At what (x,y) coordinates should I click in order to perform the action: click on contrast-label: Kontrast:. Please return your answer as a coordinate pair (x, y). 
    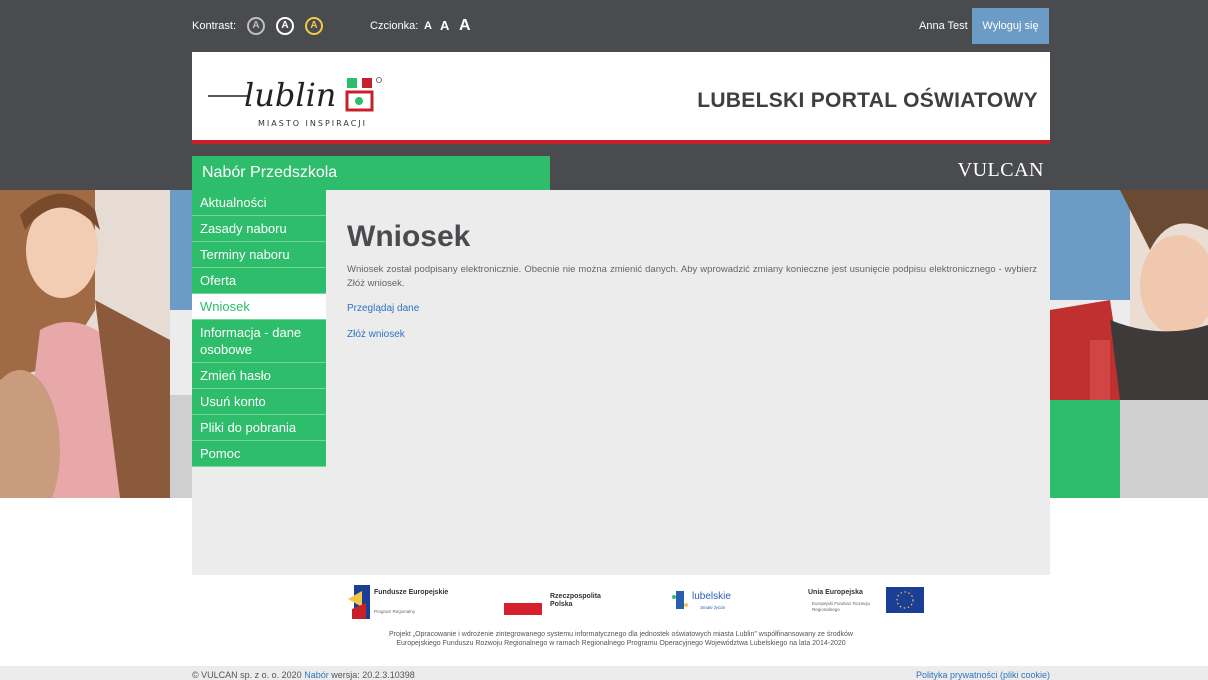
    Looking at the image, I should click on (214, 26).